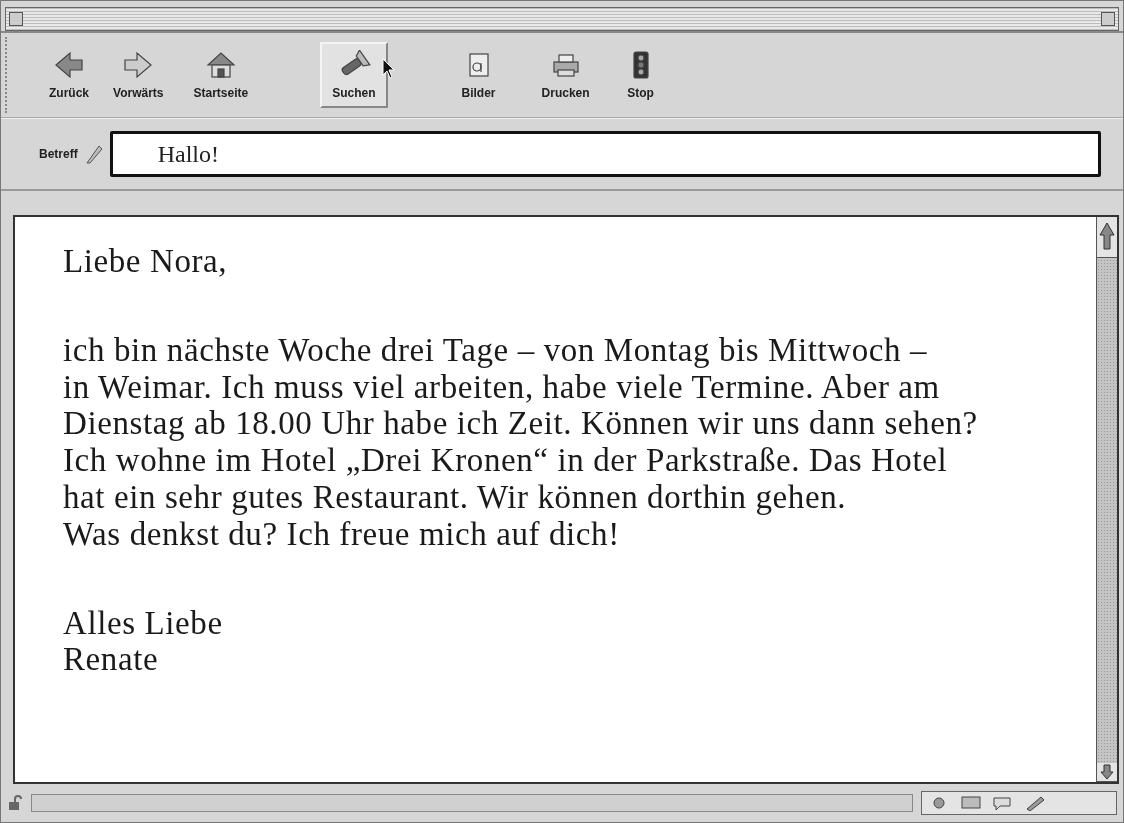  What do you see at coordinates (15, 803) in the screenshot?
I see `padlock-icon` at bounding box center [15, 803].